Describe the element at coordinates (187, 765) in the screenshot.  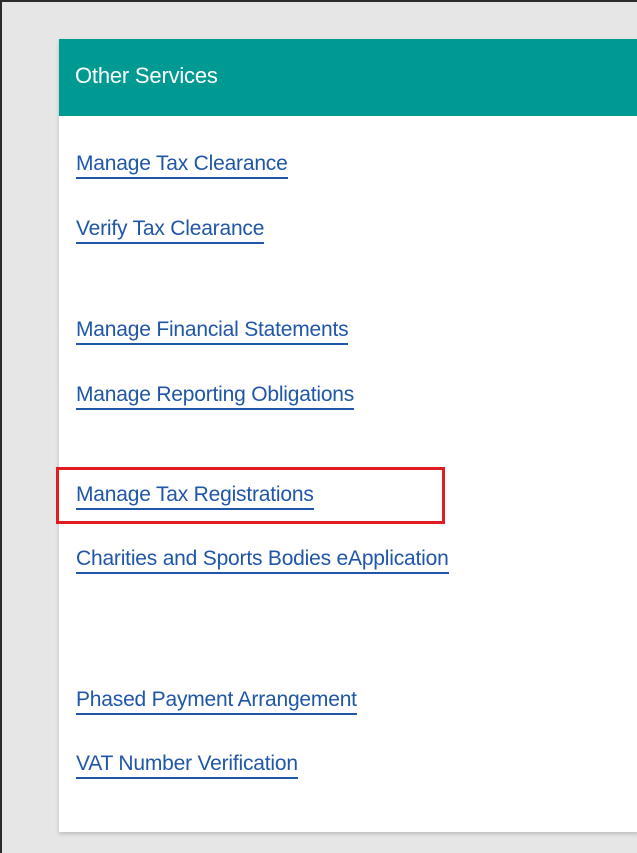
I see `vat-number-verification-link: VAT Number Verification` at that location.